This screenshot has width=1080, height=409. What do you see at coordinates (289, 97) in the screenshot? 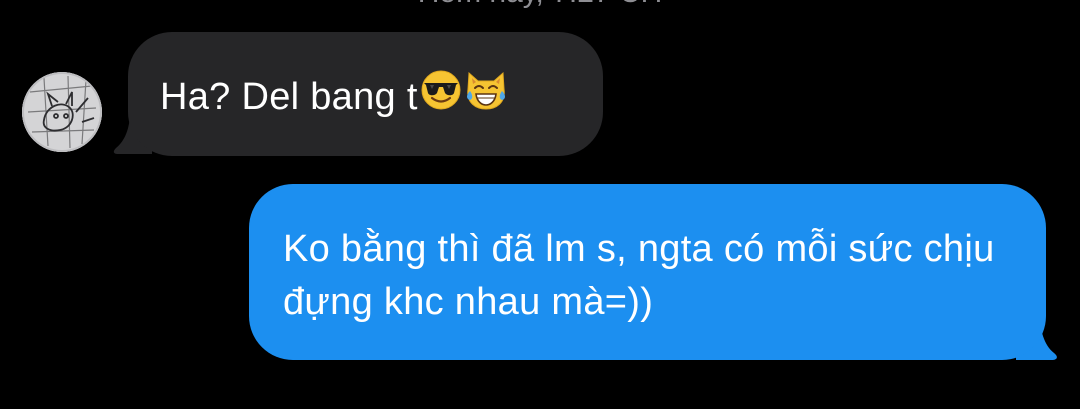
I see `incoming-message-label: Ha? Del bang t` at bounding box center [289, 97].